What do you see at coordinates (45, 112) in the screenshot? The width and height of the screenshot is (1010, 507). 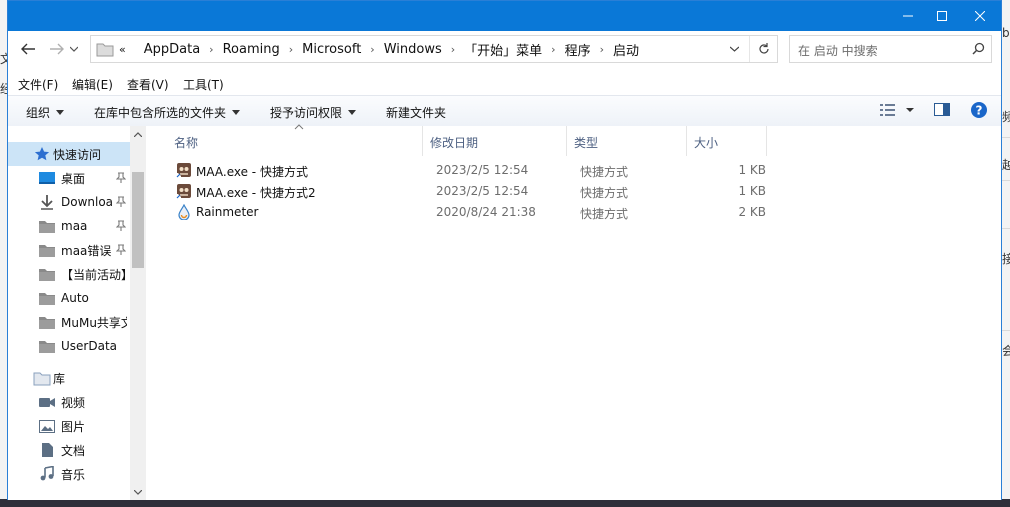 I see `organize-button: 组织` at bounding box center [45, 112].